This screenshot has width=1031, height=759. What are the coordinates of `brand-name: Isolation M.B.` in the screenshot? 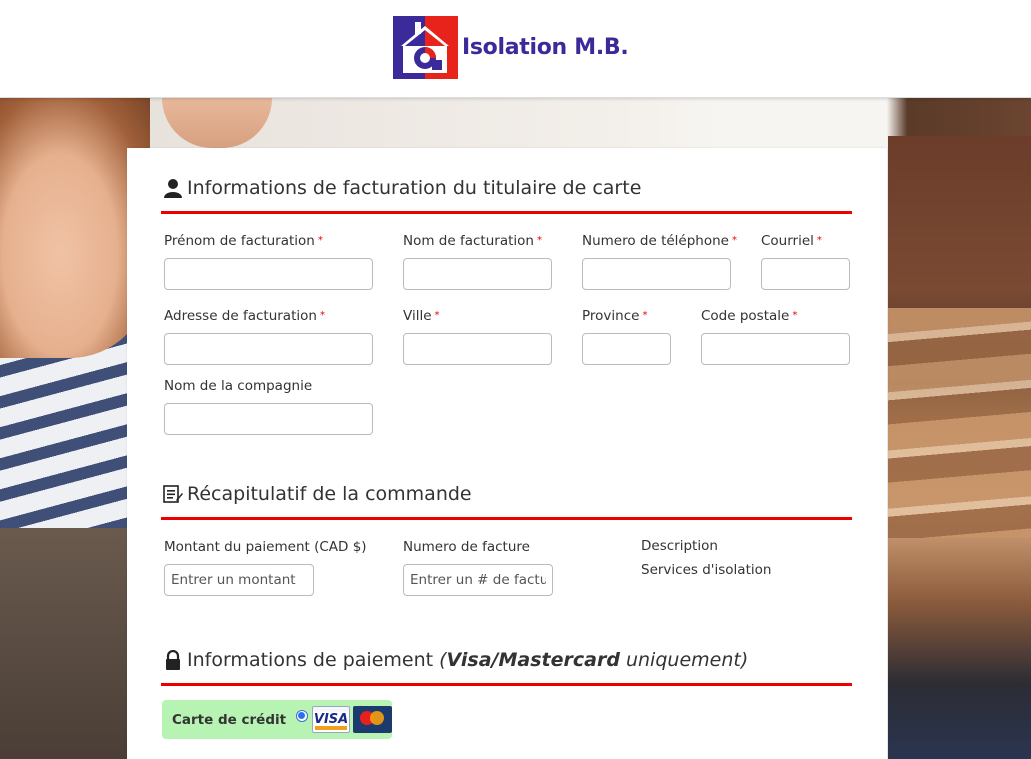 It's located at (545, 47).